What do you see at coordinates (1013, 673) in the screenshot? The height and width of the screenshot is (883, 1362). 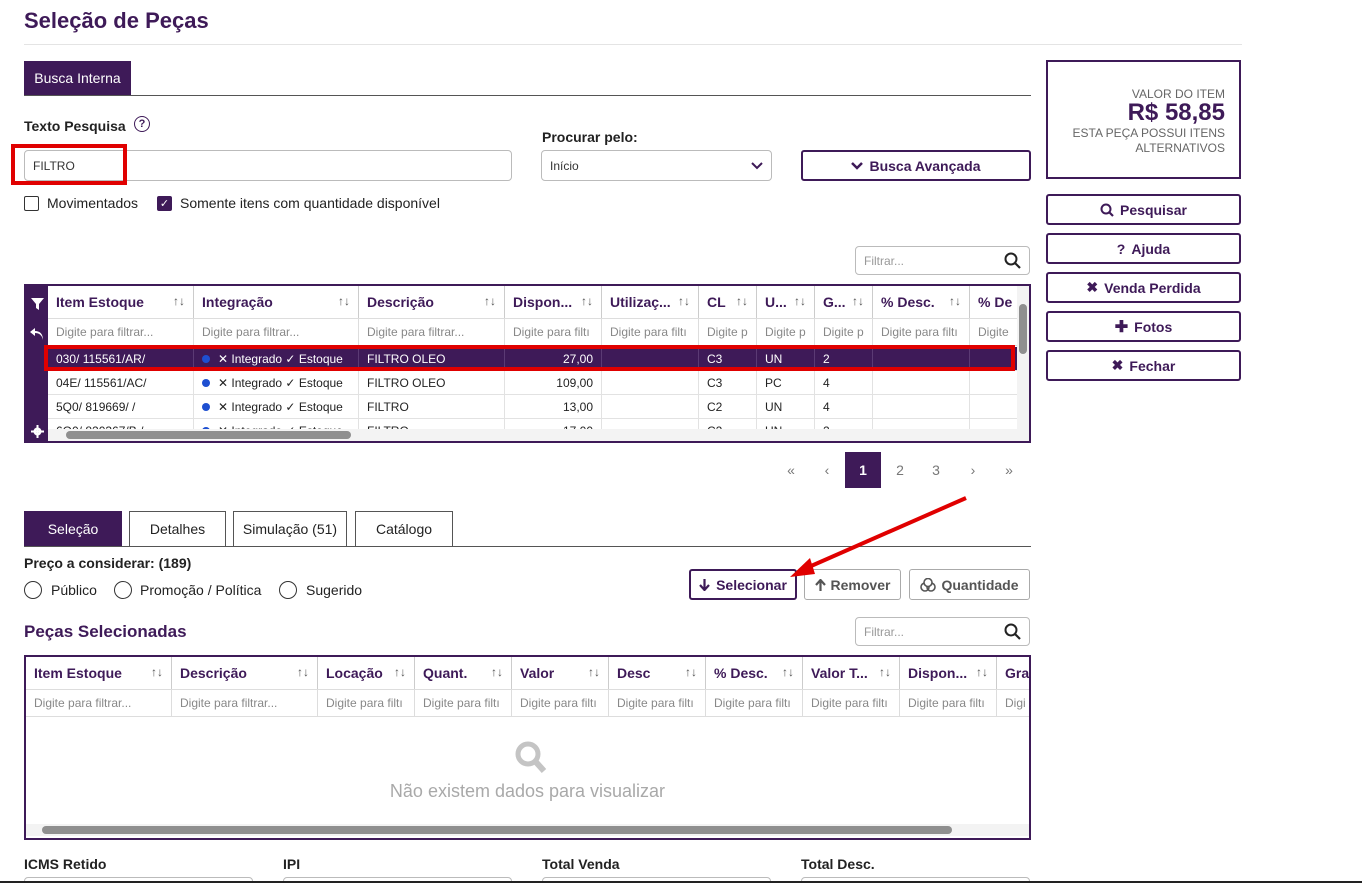 I see `col-grupo: Gra` at bounding box center [1013, 673].